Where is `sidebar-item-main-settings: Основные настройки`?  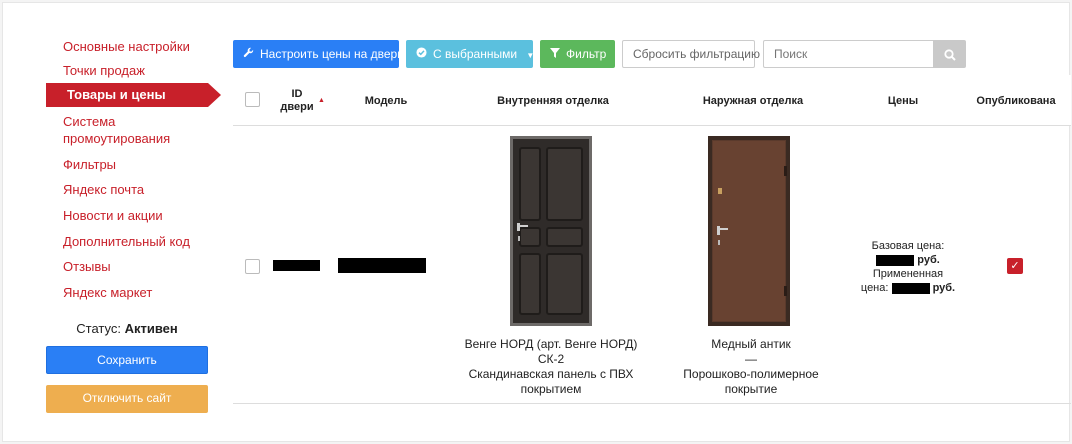 sidebar-item-main-settings: Основные настройки is located at coordinates (126, 46).